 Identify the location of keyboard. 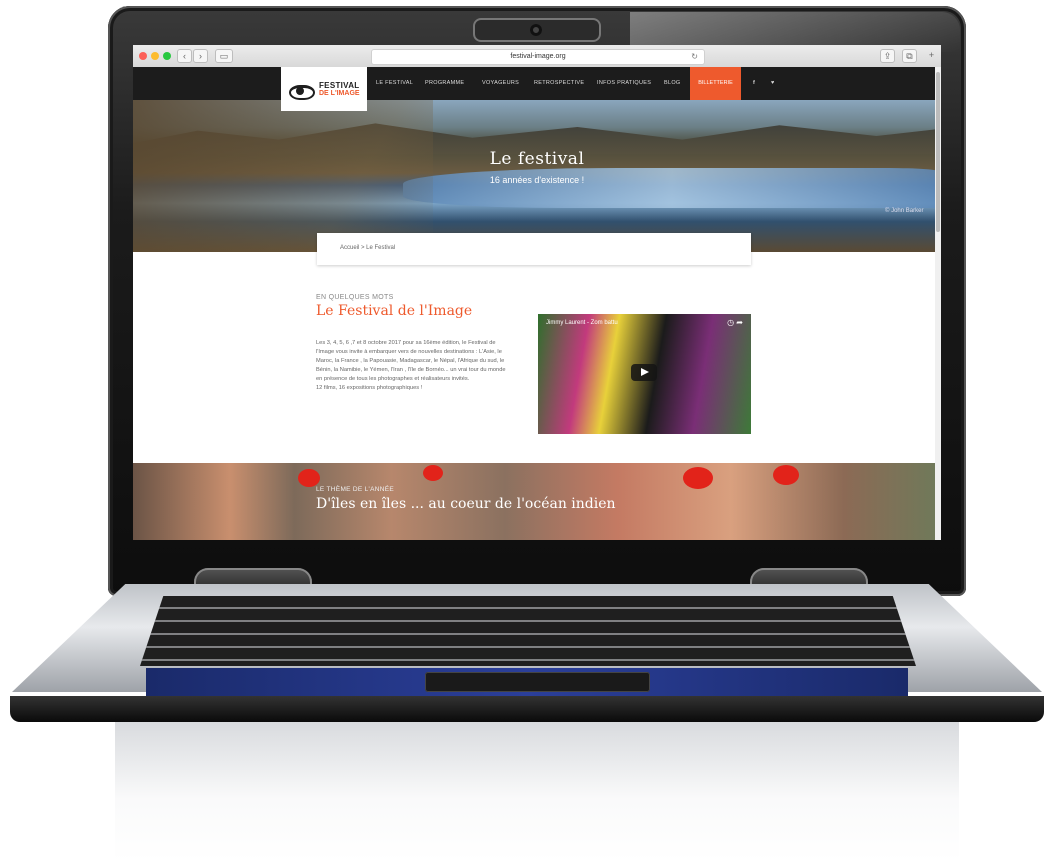
(528, 631).